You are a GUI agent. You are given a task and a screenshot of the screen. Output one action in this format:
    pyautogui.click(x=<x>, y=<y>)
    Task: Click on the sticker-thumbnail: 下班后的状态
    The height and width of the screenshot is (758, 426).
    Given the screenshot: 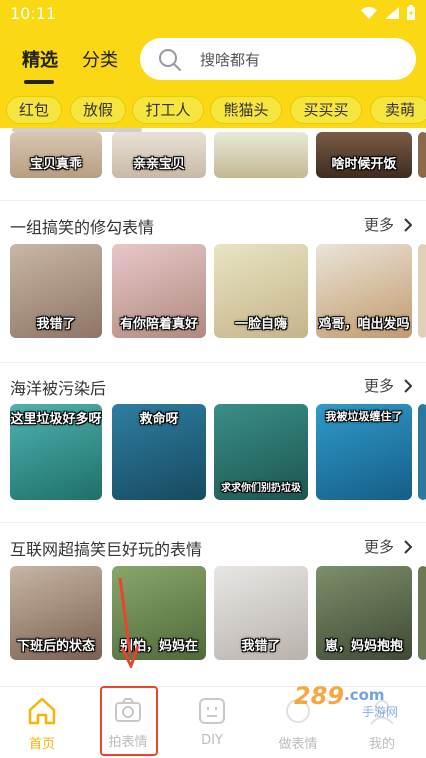 What is the action you would take?
    pyautogui.click(x=56, y=613)
    